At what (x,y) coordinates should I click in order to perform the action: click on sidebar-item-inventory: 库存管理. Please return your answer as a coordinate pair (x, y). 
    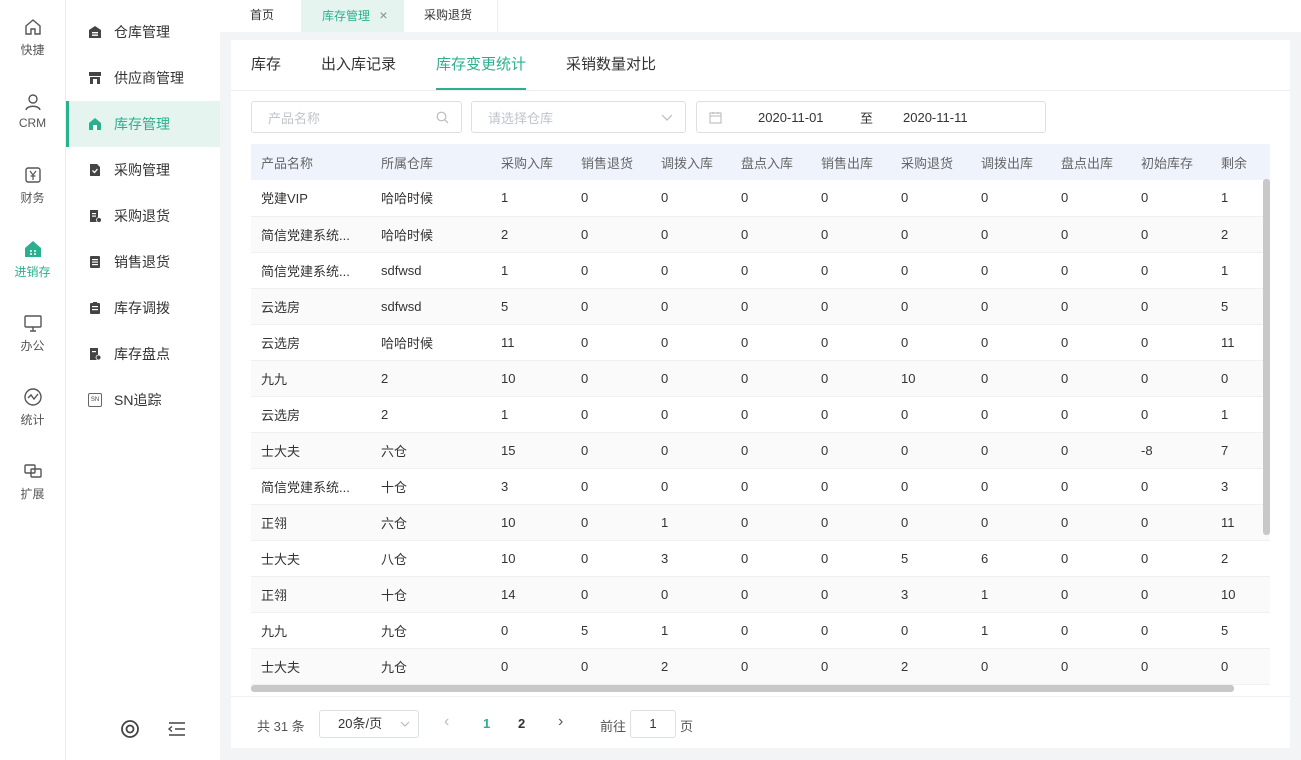
    Looking at the image, I should click on (143, 124).